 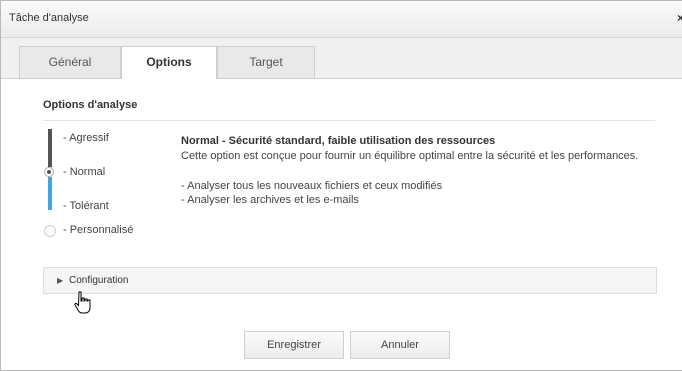 What do you see at coordinates (70, 62) in the screenshot?
I see `tab-general: Général` at bounding box center [70, 62].